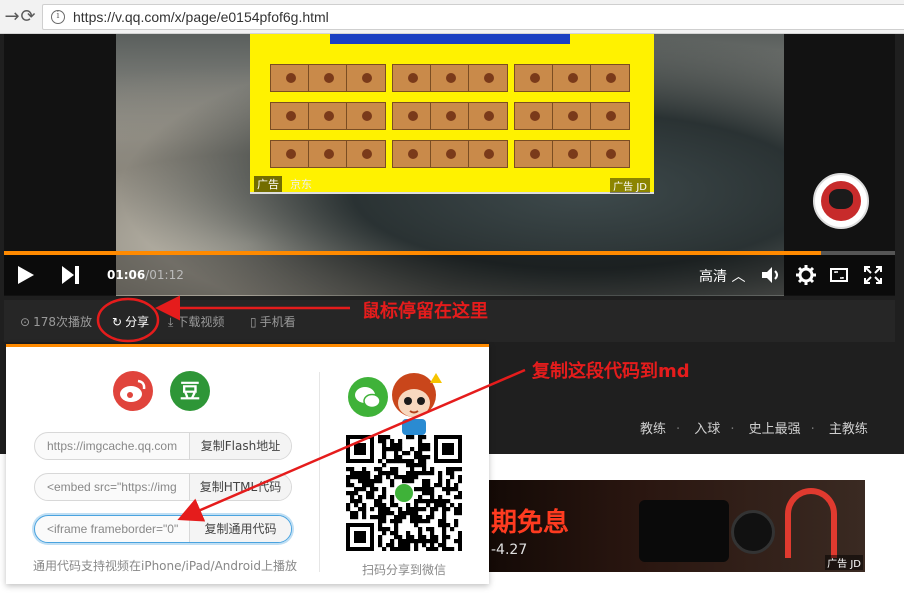  Describe the element at coordinates (165, 566) in the screenshot. I see `universal-code-note: 通用代码支持视频在iPhone/iPad/Android上播放` at that location.